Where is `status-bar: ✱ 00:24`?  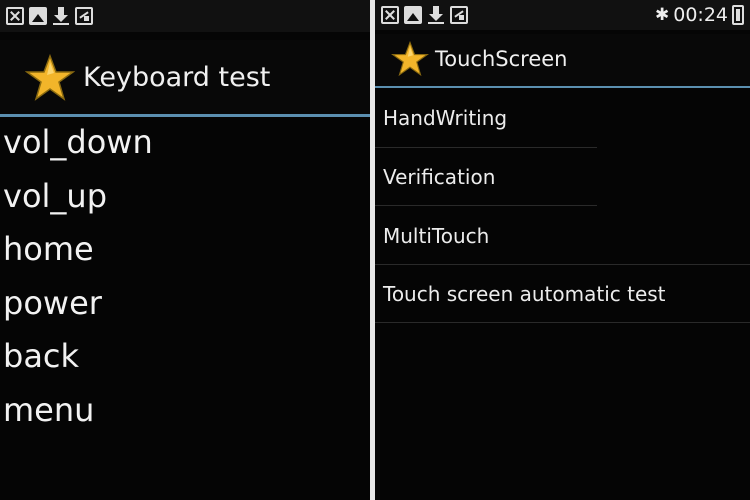
status-bar: ✱ 00:24 is located at coordinates (562, 15).